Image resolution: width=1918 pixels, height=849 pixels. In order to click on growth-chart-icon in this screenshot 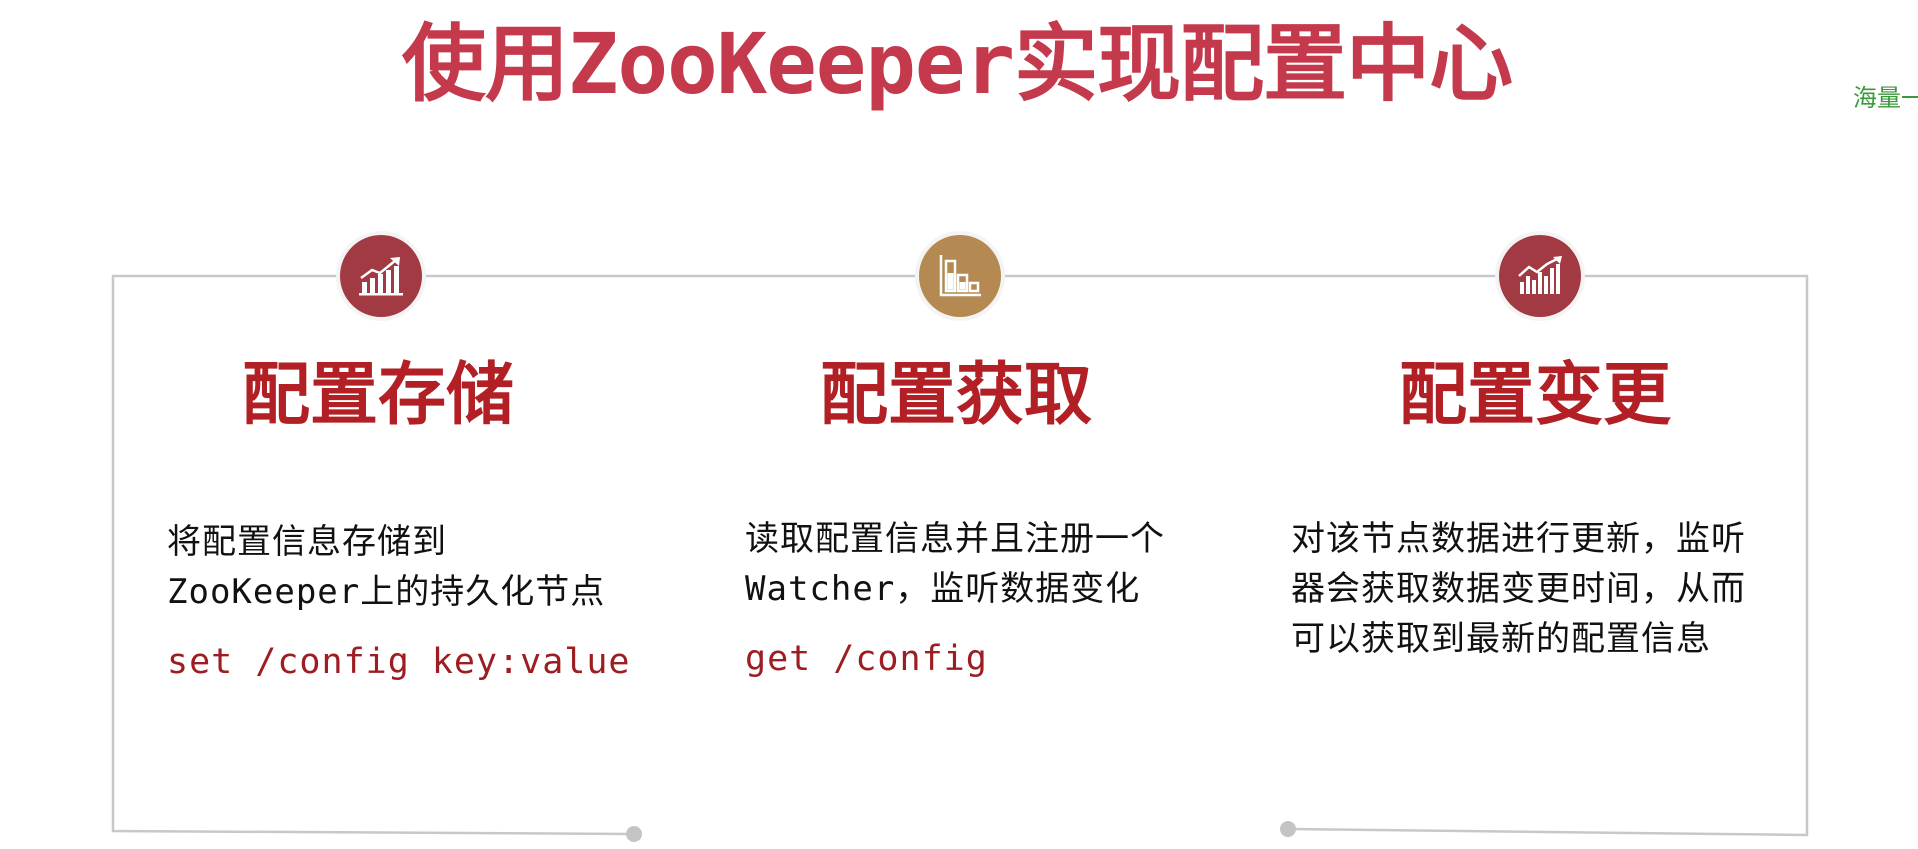, I will do `click(1540, 276)`.